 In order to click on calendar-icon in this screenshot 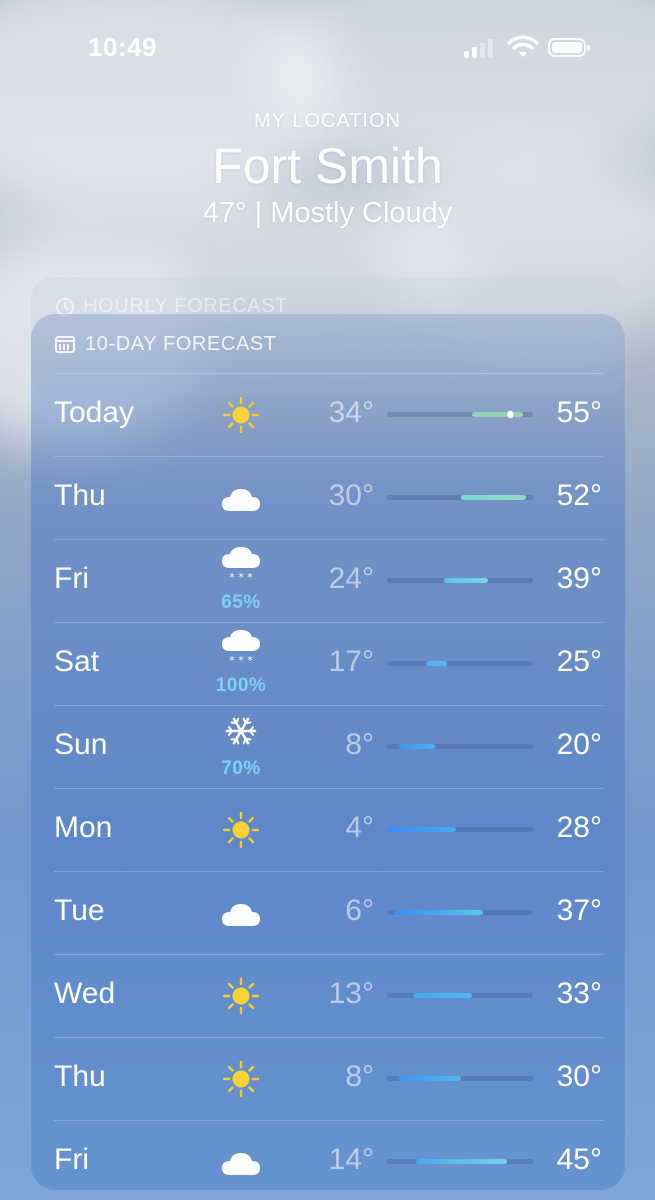, I will do `click(65, 344)`.